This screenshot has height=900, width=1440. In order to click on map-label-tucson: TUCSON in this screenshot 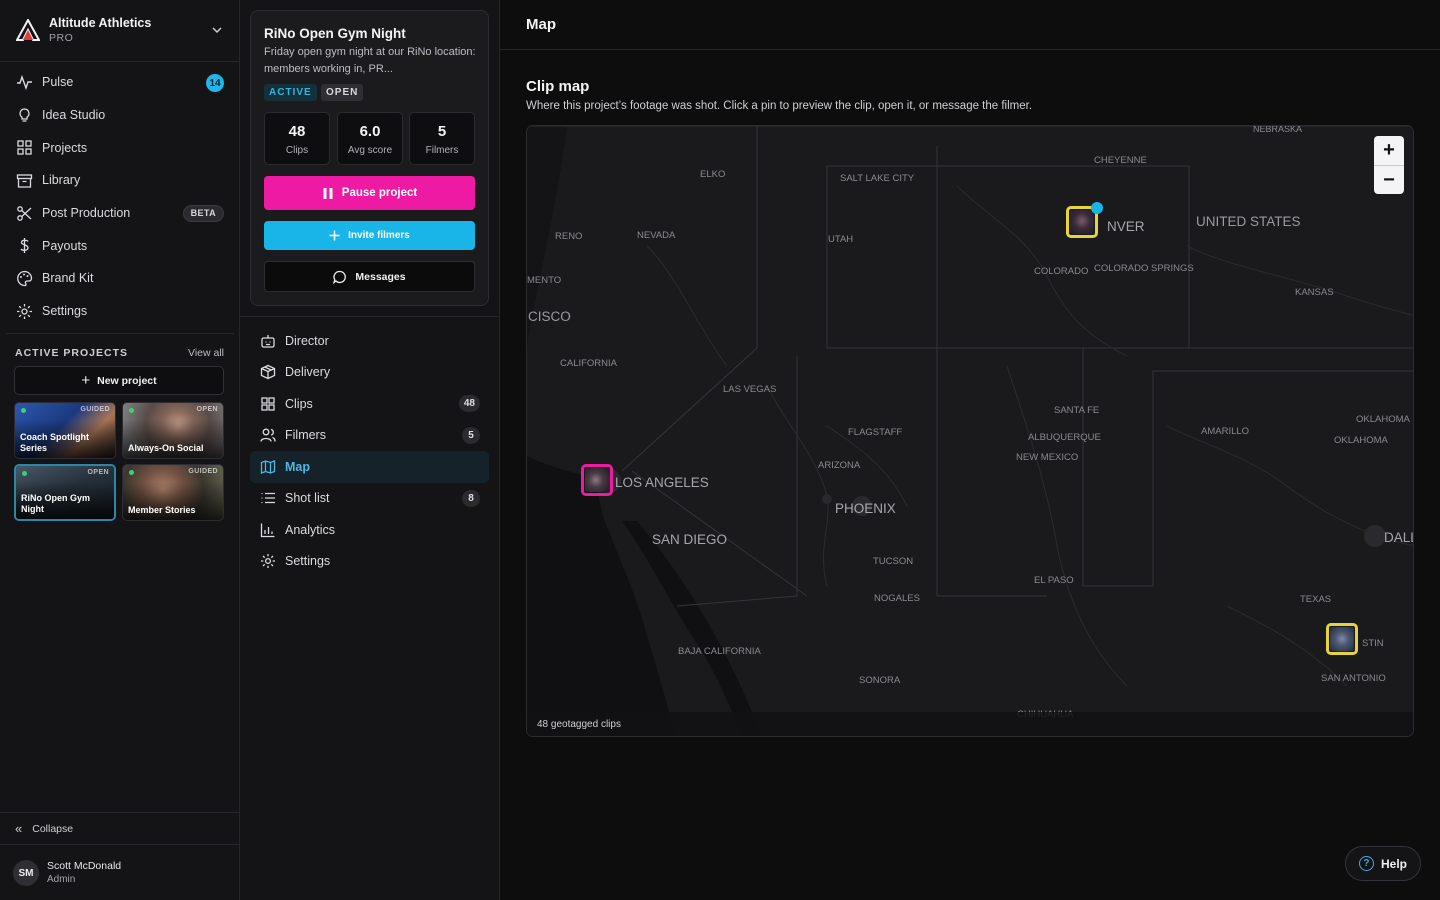, I will do `click(893, 561)`.